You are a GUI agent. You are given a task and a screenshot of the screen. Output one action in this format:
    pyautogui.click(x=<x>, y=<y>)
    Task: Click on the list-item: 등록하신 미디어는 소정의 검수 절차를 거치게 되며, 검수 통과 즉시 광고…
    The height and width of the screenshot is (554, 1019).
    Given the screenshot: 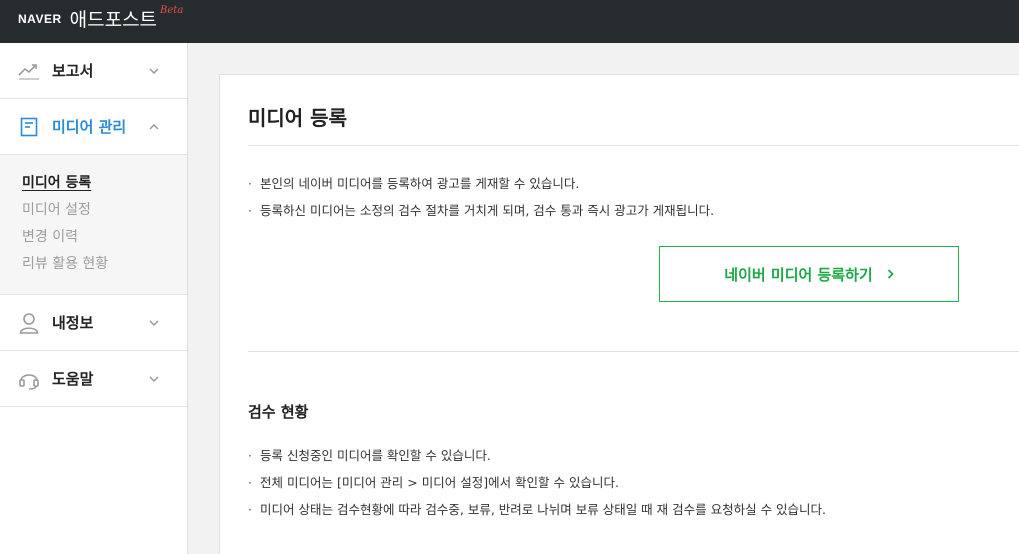 What is the action you would take?
    pyautogui.click(x=481, y=210)
    